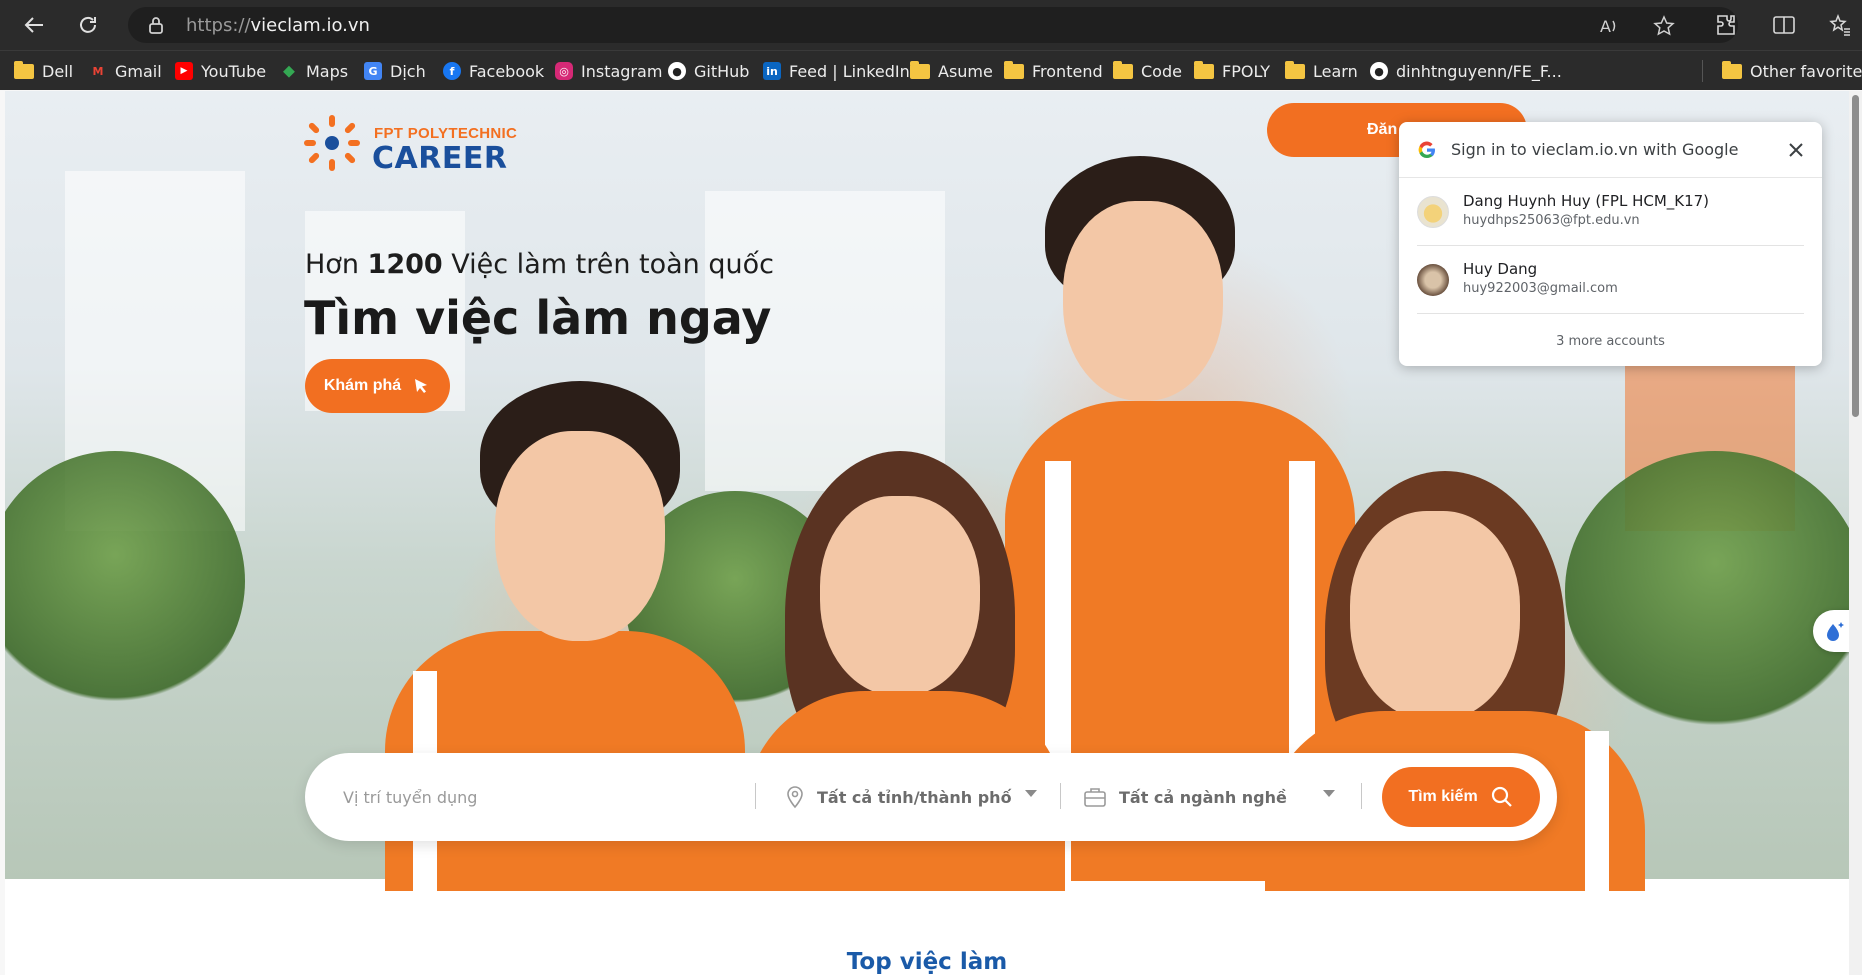 The width and height of the screenshot is (1862, 975). I want to click on scrollbar-thumb, so click(1855, 256).